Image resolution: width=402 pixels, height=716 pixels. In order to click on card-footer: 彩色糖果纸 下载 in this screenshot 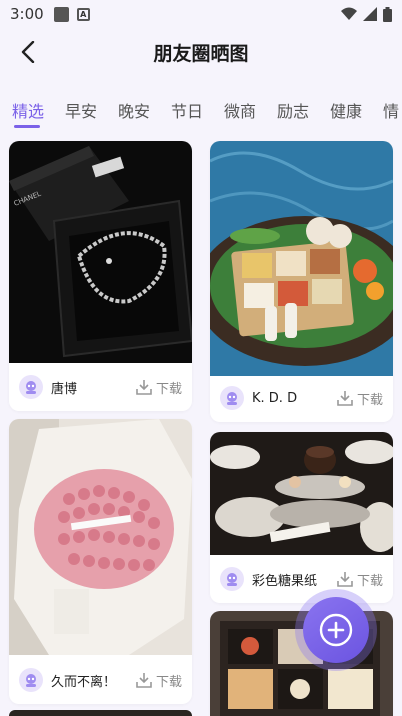, I will do `click(301, 579)`.